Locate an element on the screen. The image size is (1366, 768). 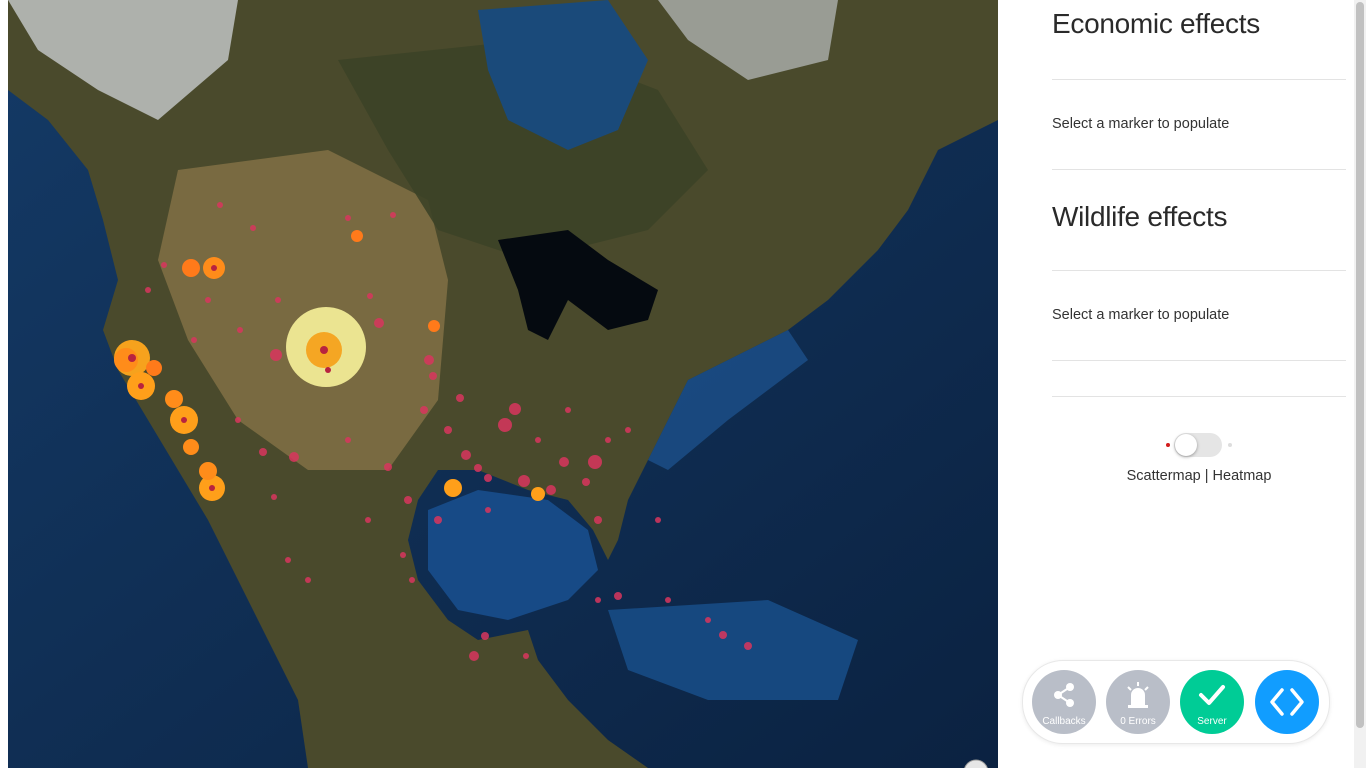
alarm-icon is located at coordinates (1138, 695).